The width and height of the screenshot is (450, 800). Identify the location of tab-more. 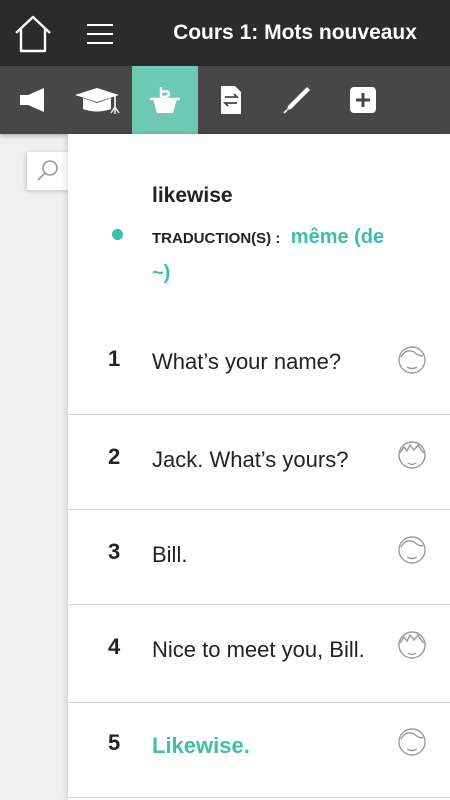
(363, 100).